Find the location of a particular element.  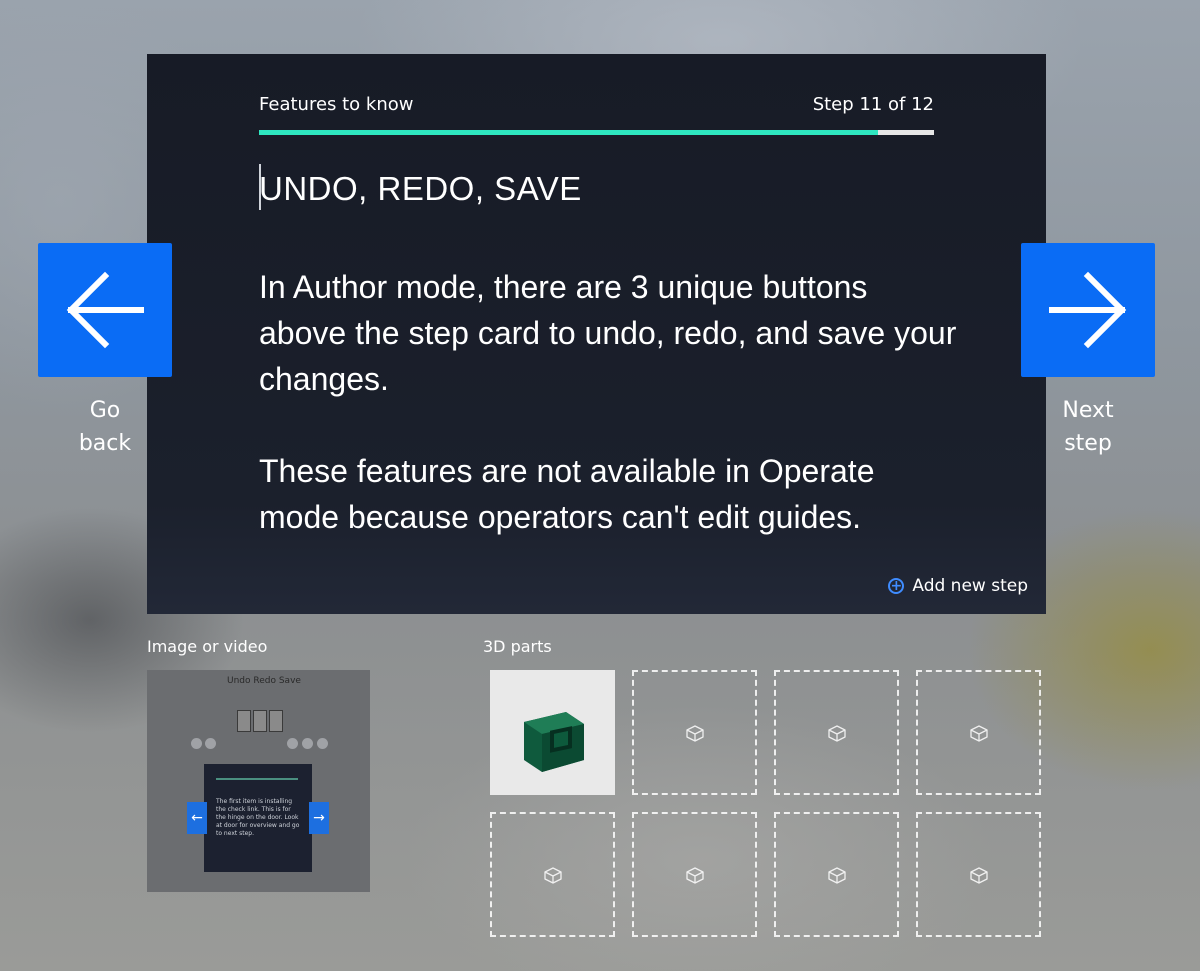

green-bracket-model-icon is located at coordinates (554, 742).